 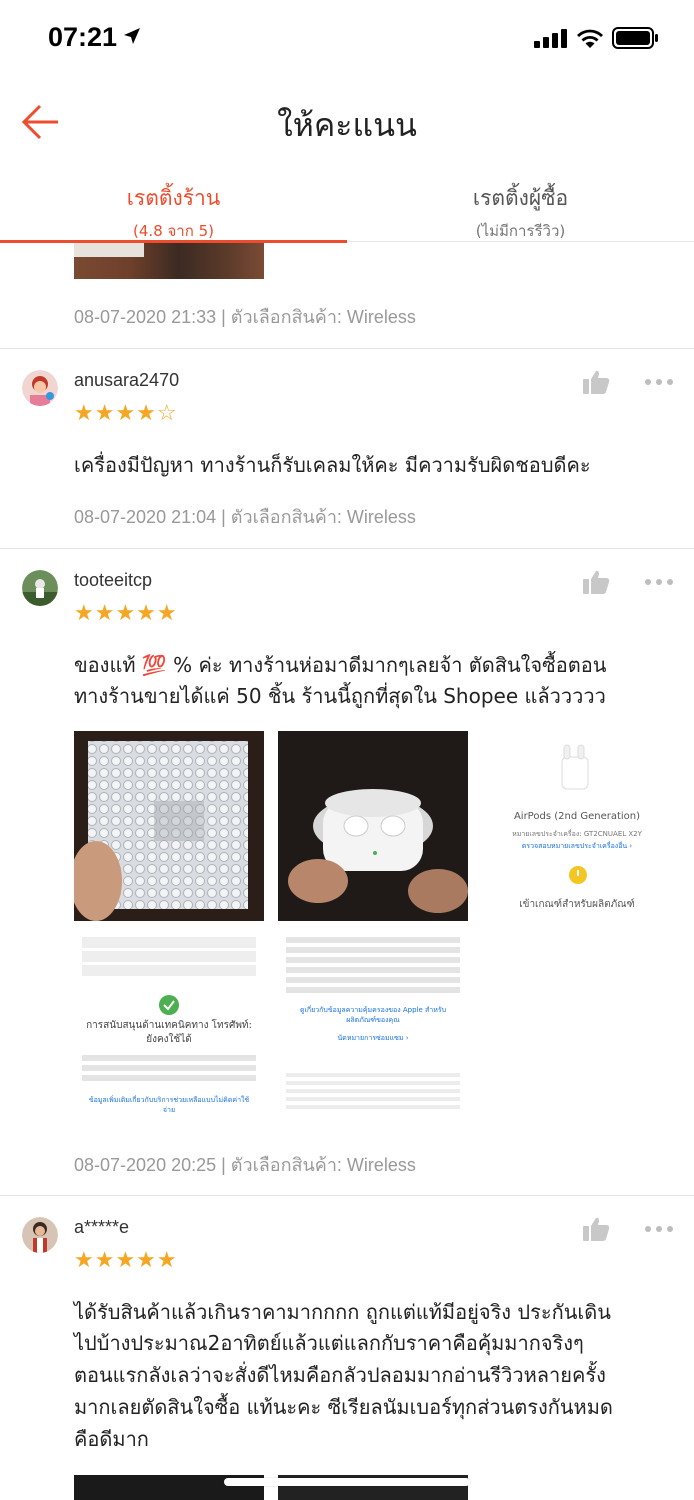 I want to click on review-photo-airpods, so click(x=373, y=826).